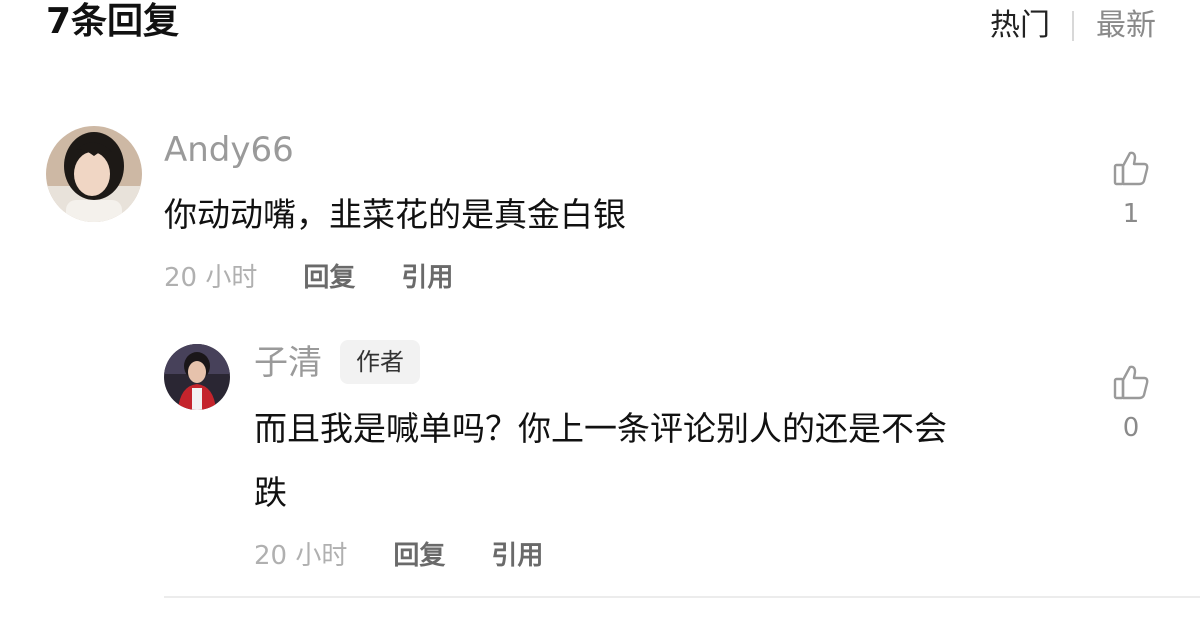 This screenshot has width=1200, height=629. What do you see at coordinates (395, 214) in the screenshot?
I see `comment-text: 你动动嘴，韭菜花的是真金白银` at bounding box center [395, 214].